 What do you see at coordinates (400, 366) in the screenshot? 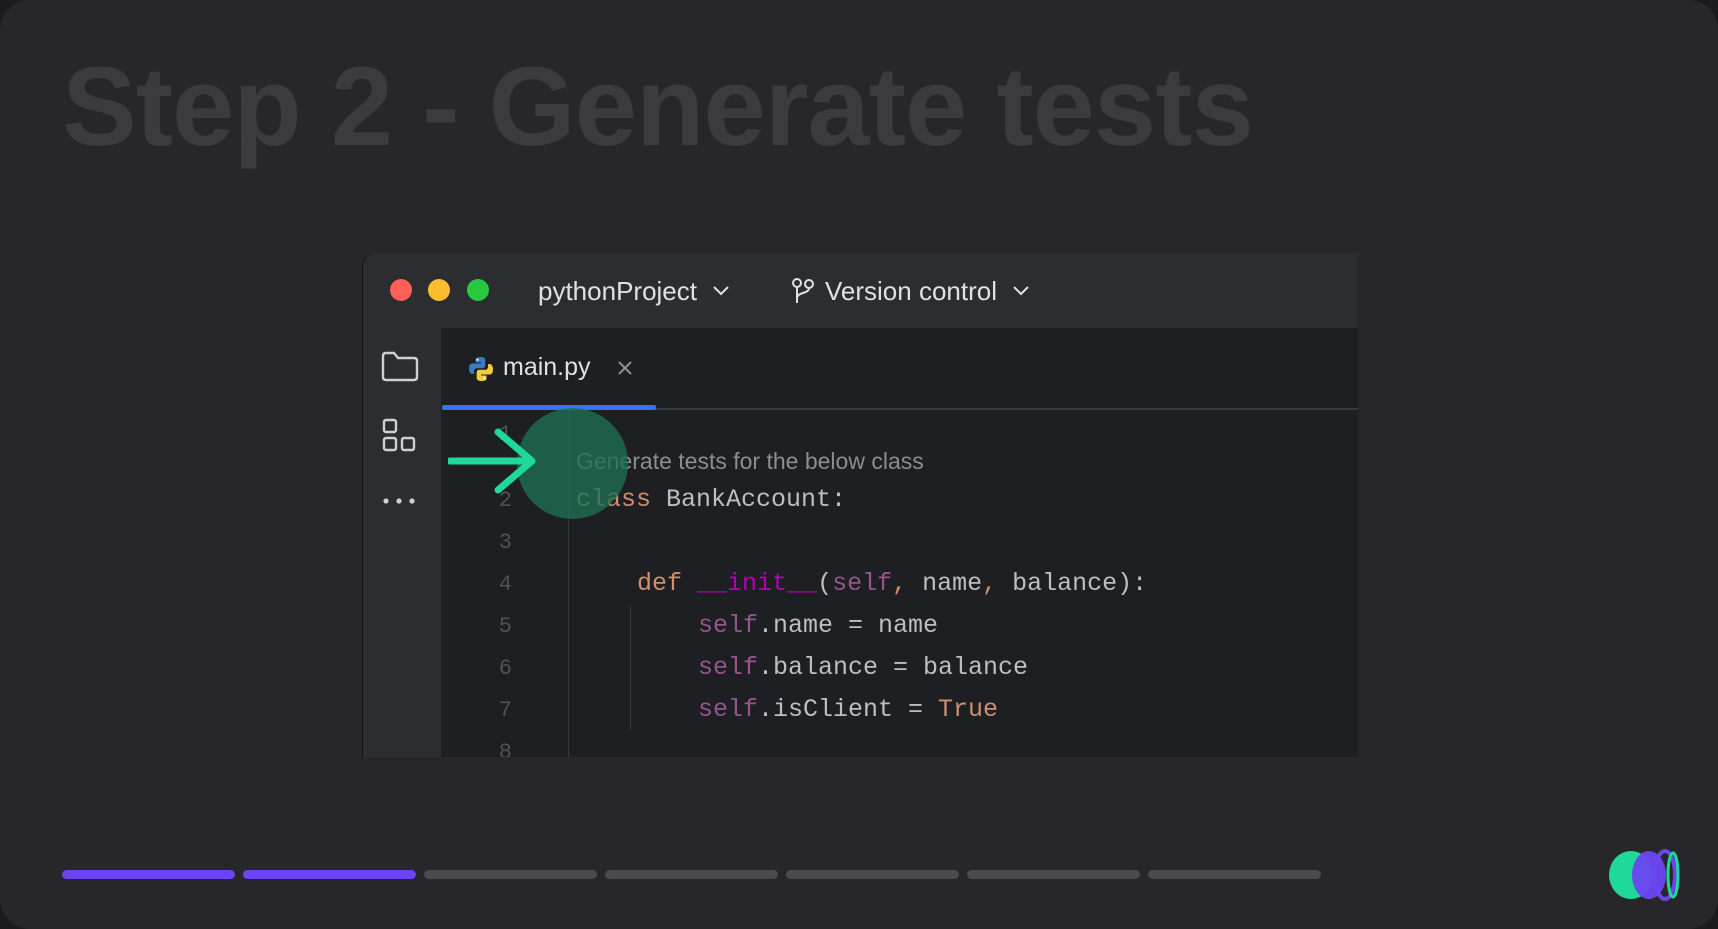
I see `folder-icon` at bounding box center [400, 366].